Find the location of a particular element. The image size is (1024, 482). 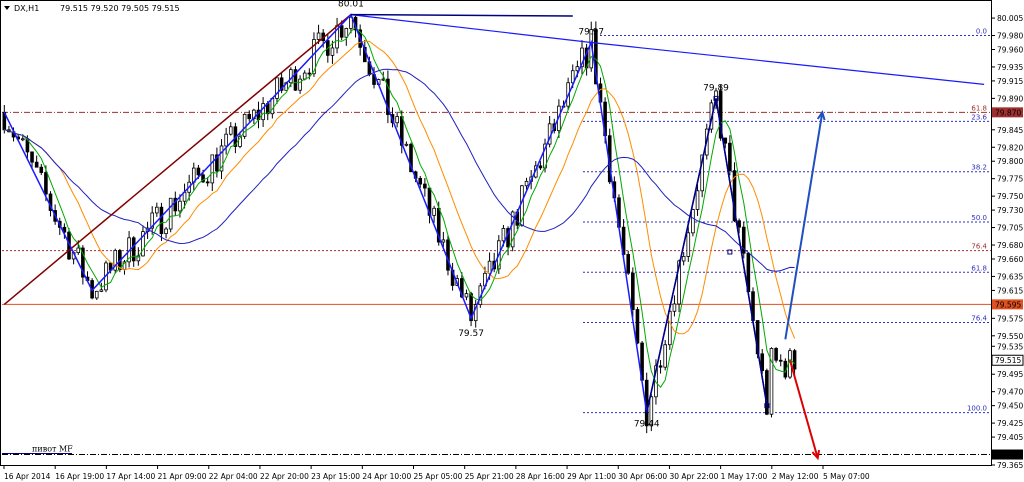

level-label: 23.6 is located at coordinates (979, 117).